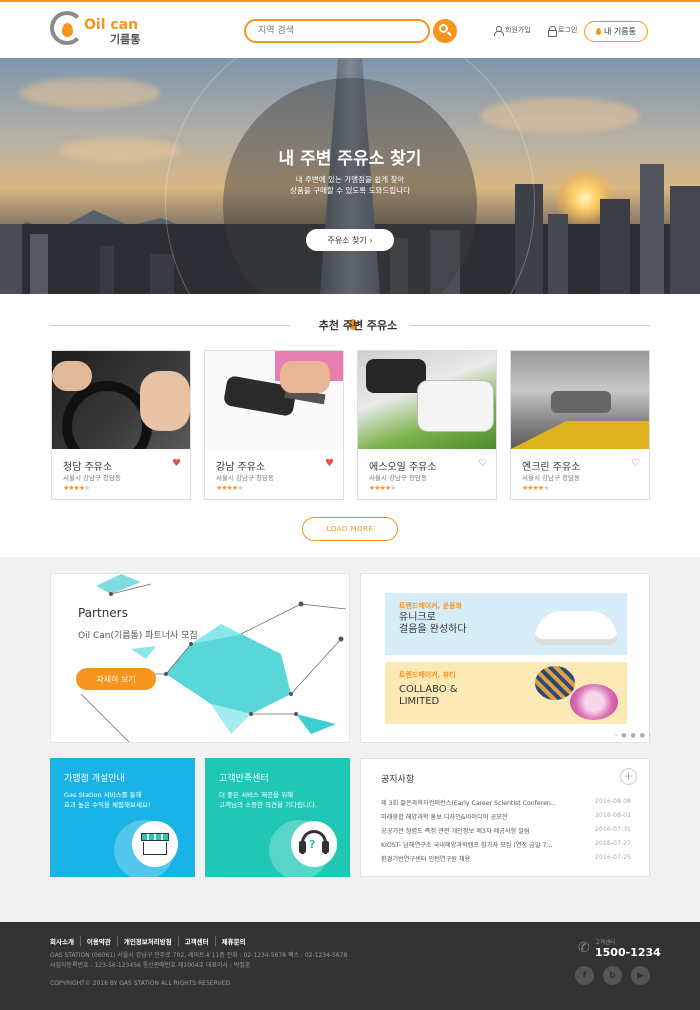 This screenshot has height=1010, width=700. Describe the element at coordinates (403, 467) in the screenshot. I see `station-name: 에스오일 주유소` at that location.